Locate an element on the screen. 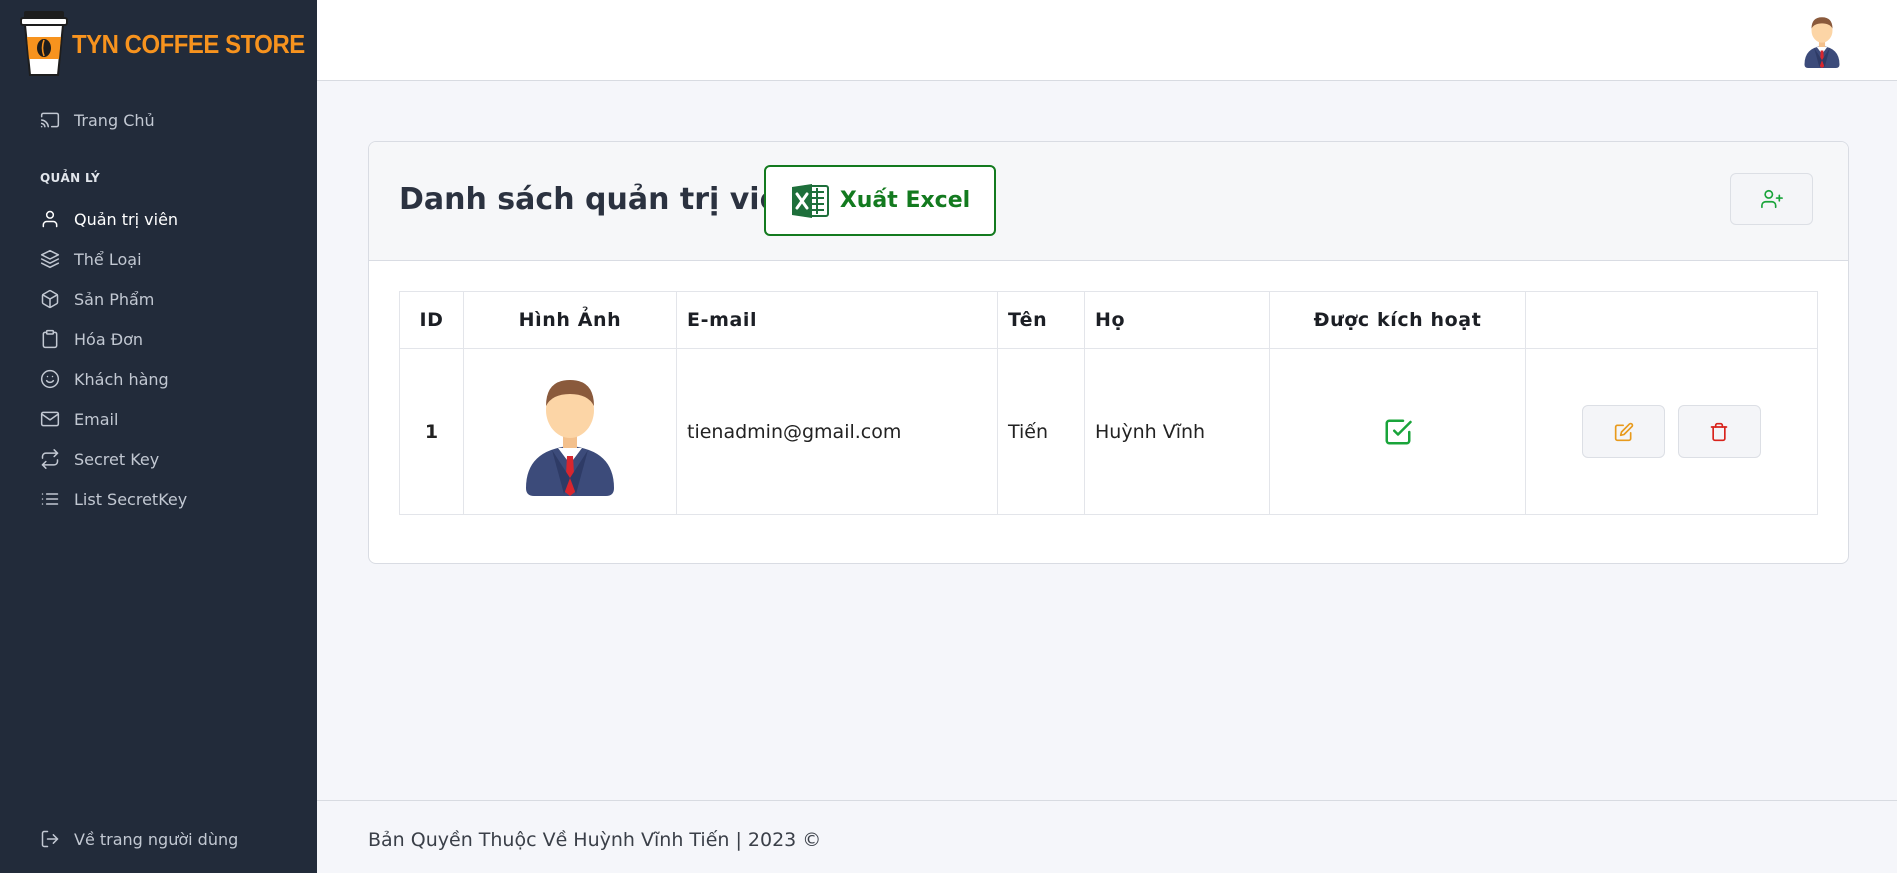  card-header: Danh sách quản trị viên Xuất Excel is located at coordinates (1108, 201).